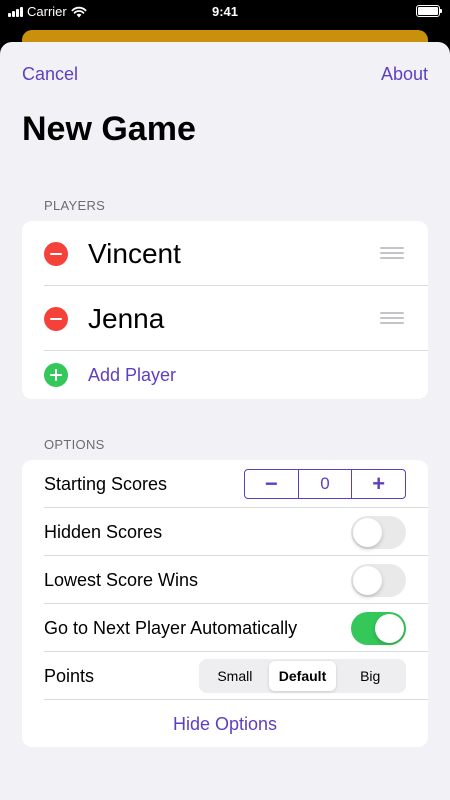 This screenshot has height=800, width=450. Describe the element at coordinates (74, 444) in the screenshot. I see `options-section-header: OPTIONS` at that location.